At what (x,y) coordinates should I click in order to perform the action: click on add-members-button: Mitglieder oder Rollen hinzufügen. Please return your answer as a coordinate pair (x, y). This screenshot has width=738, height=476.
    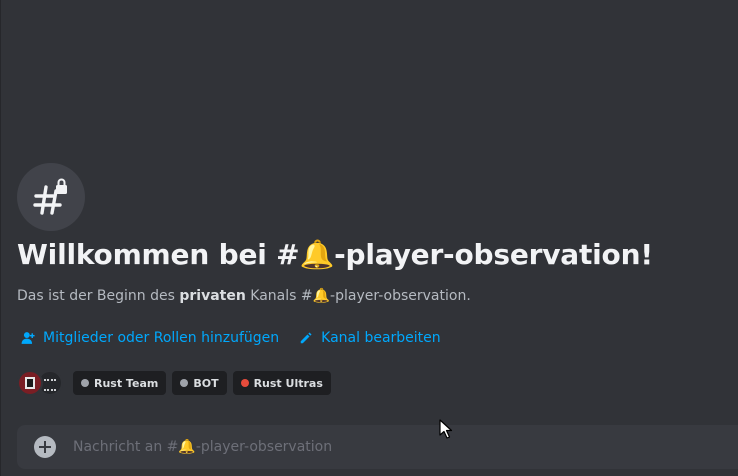
    Looking at the image, I should click on (150, 338).